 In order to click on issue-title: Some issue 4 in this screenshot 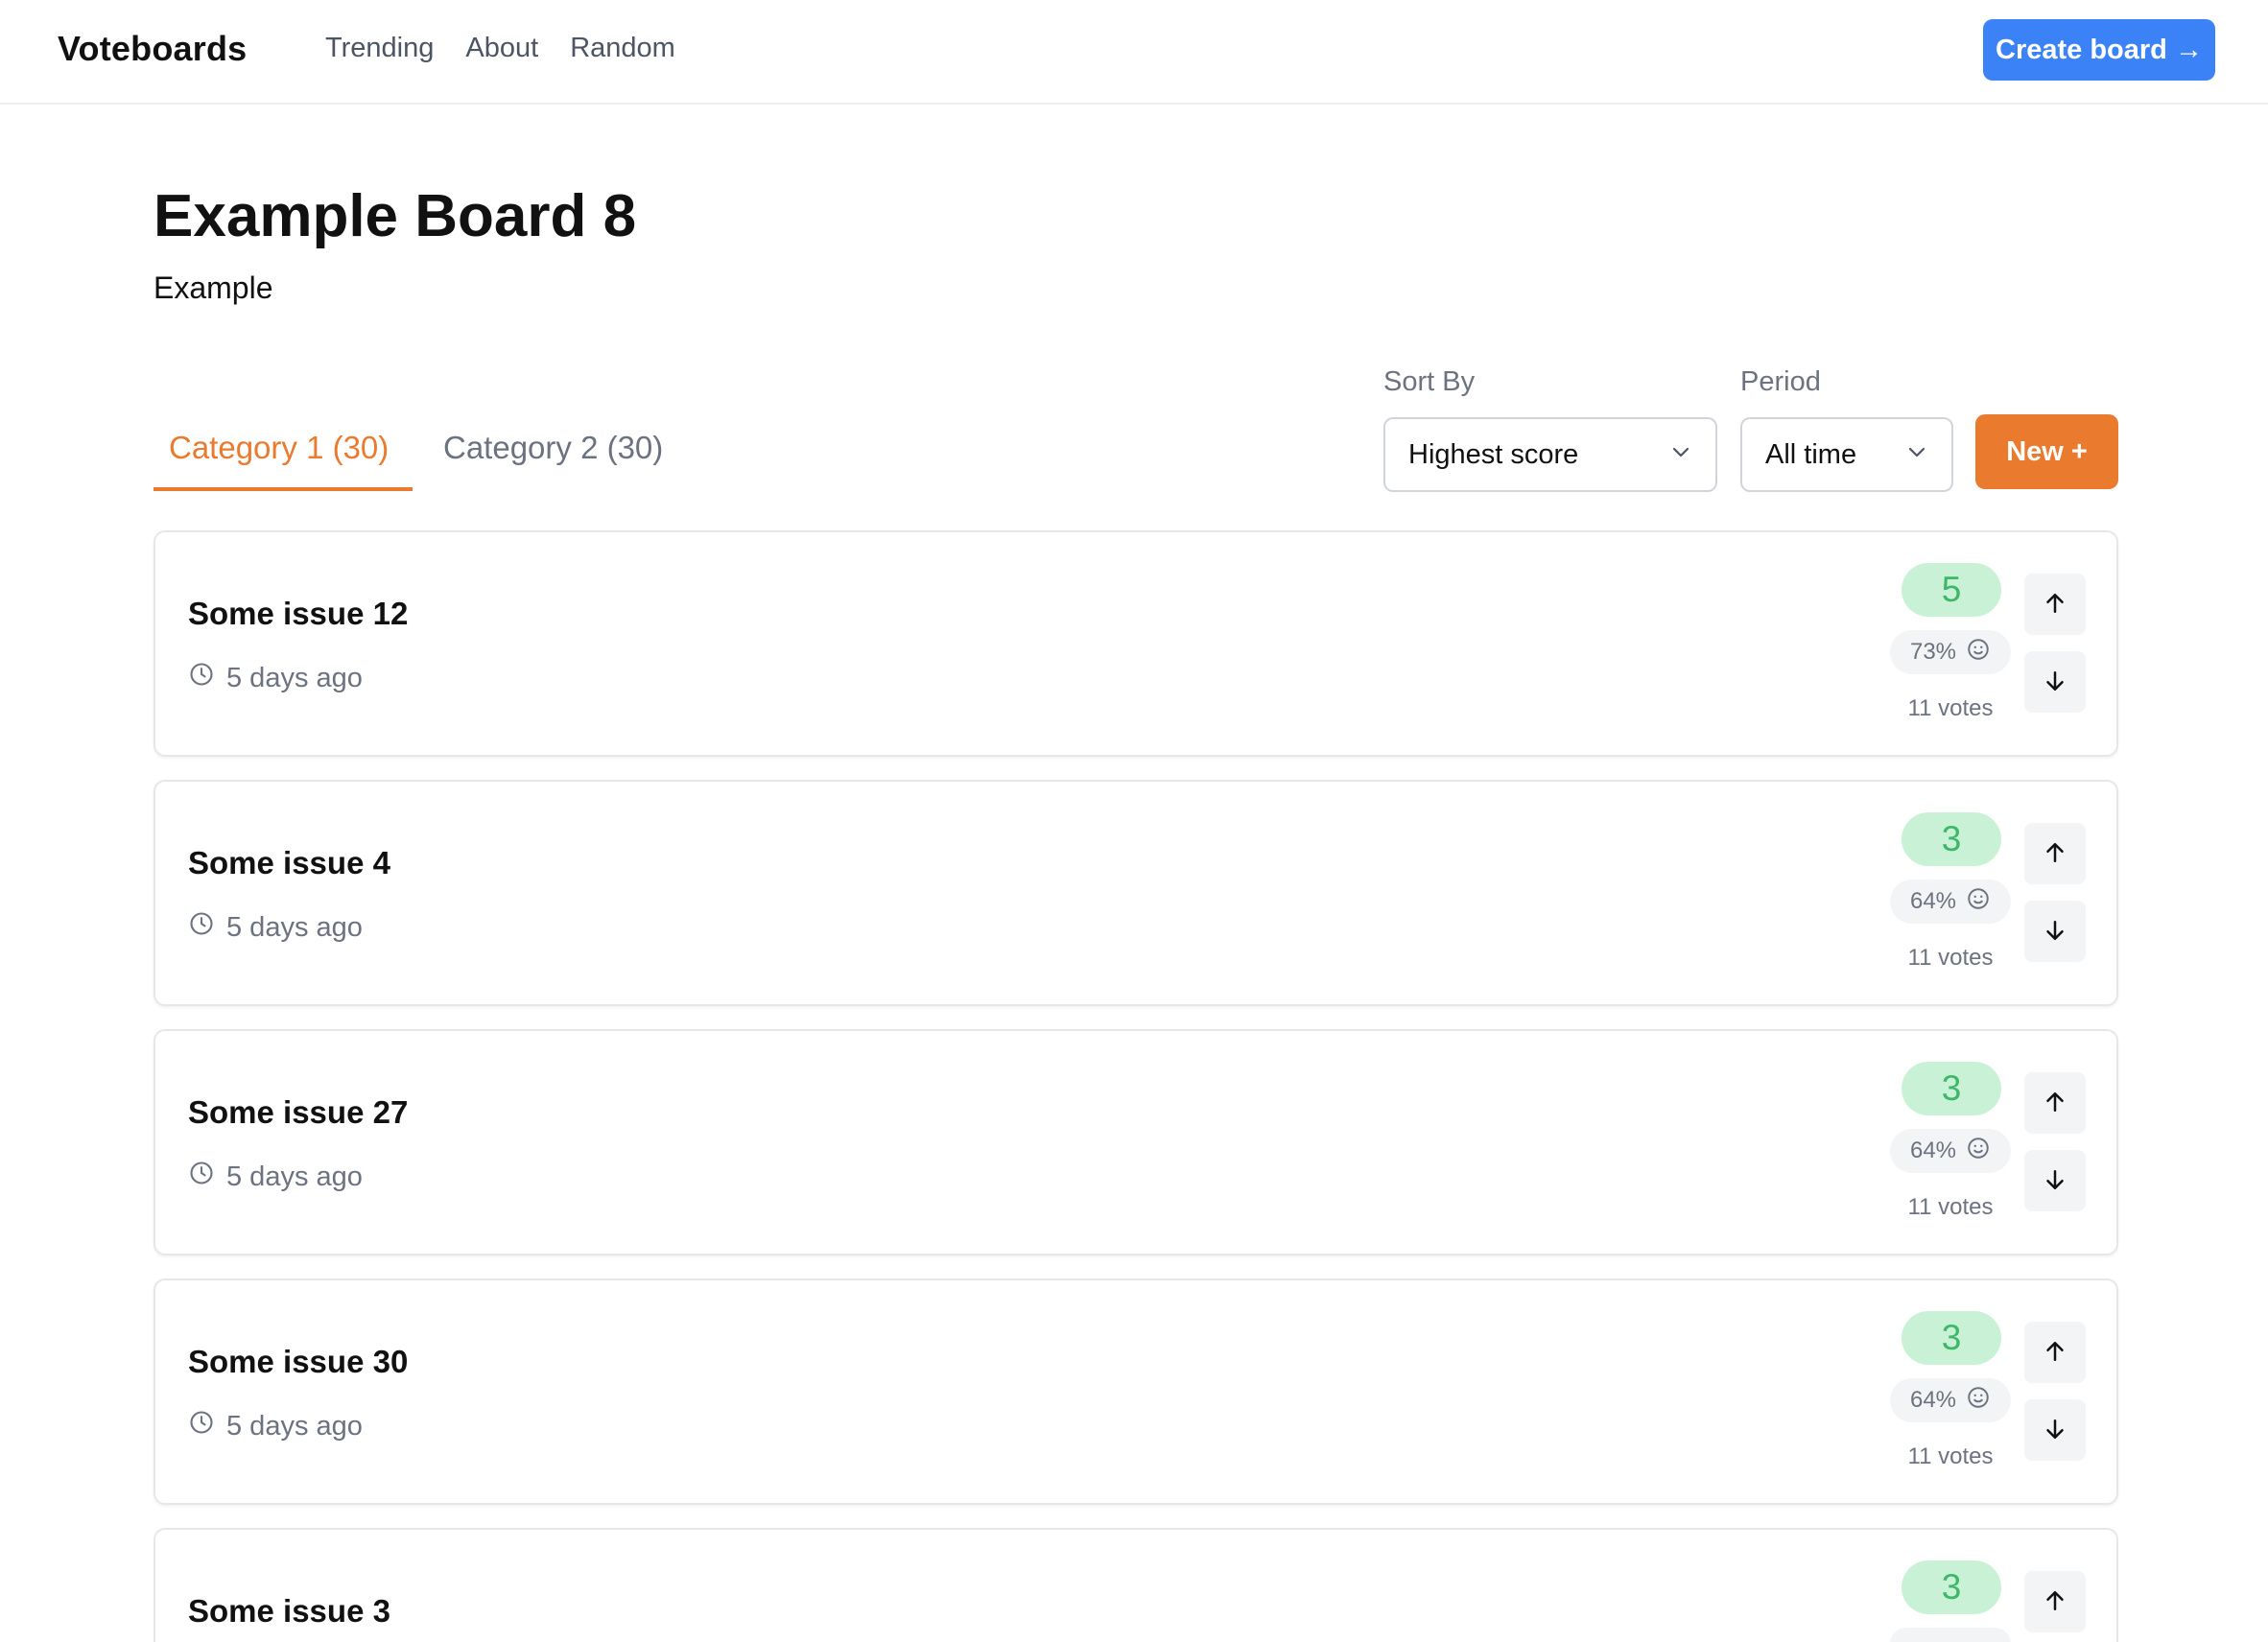, I will do `click(289, 863)`.